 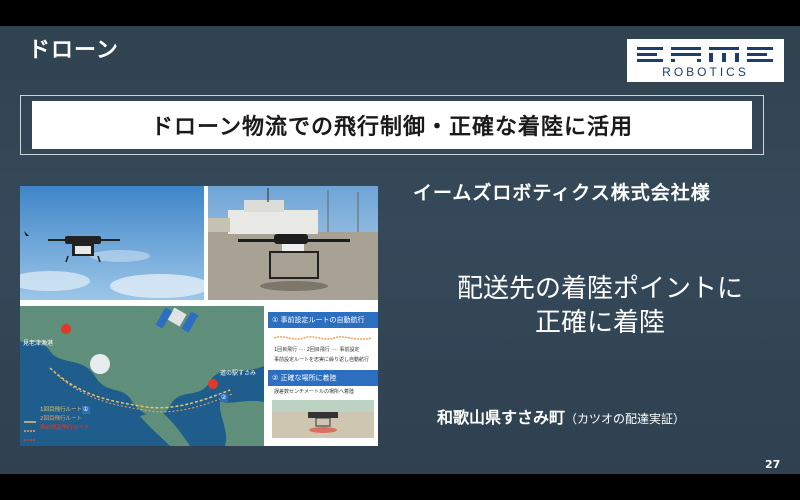 What do you see at coordinates (224, 397) in the screenshot?
I see `map-marker-2: ②` at bounding box center [224, 397].